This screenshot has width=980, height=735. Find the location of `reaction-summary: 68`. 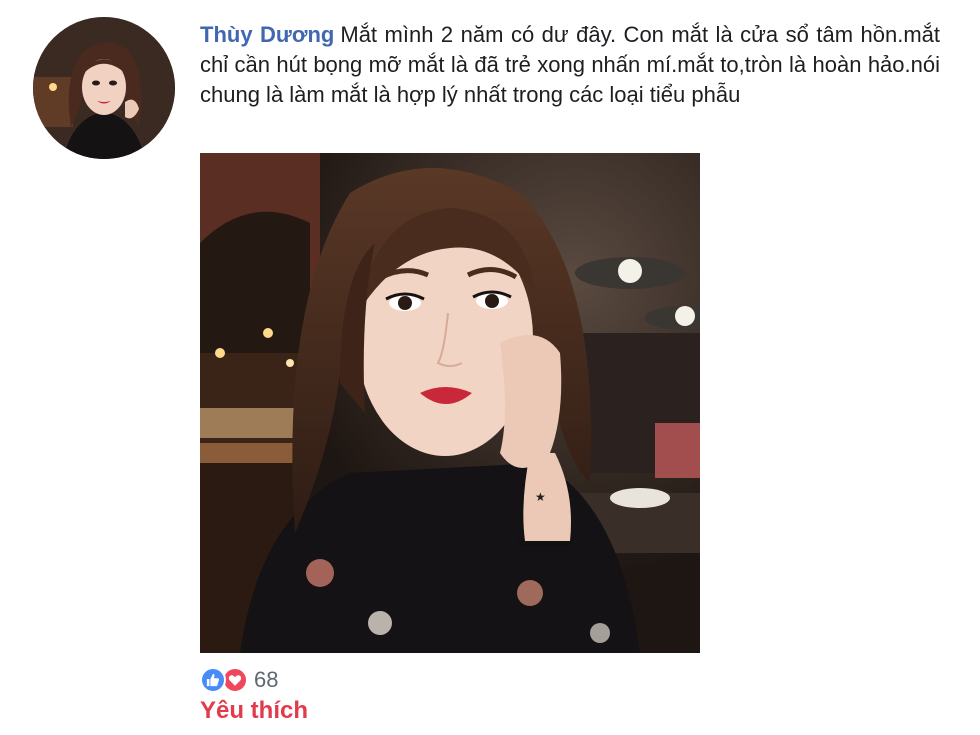

reaction-summary: 68 is located at coordinates (239, 680).